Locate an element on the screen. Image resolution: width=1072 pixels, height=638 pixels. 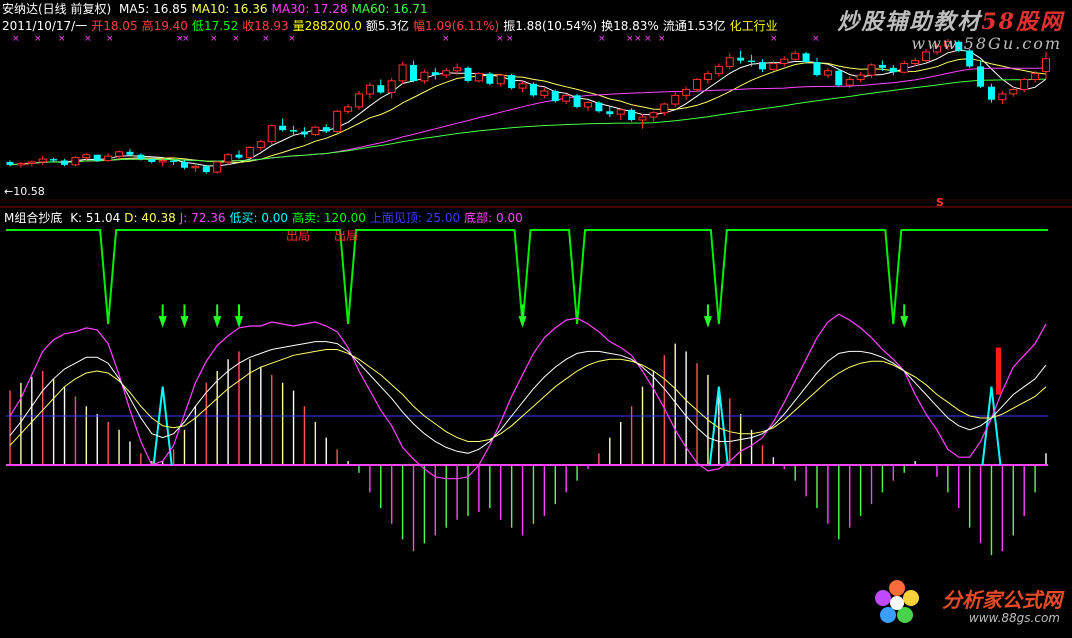
indicator-item-4: 高卖: 120.00 is located at coordinates (329, 218).